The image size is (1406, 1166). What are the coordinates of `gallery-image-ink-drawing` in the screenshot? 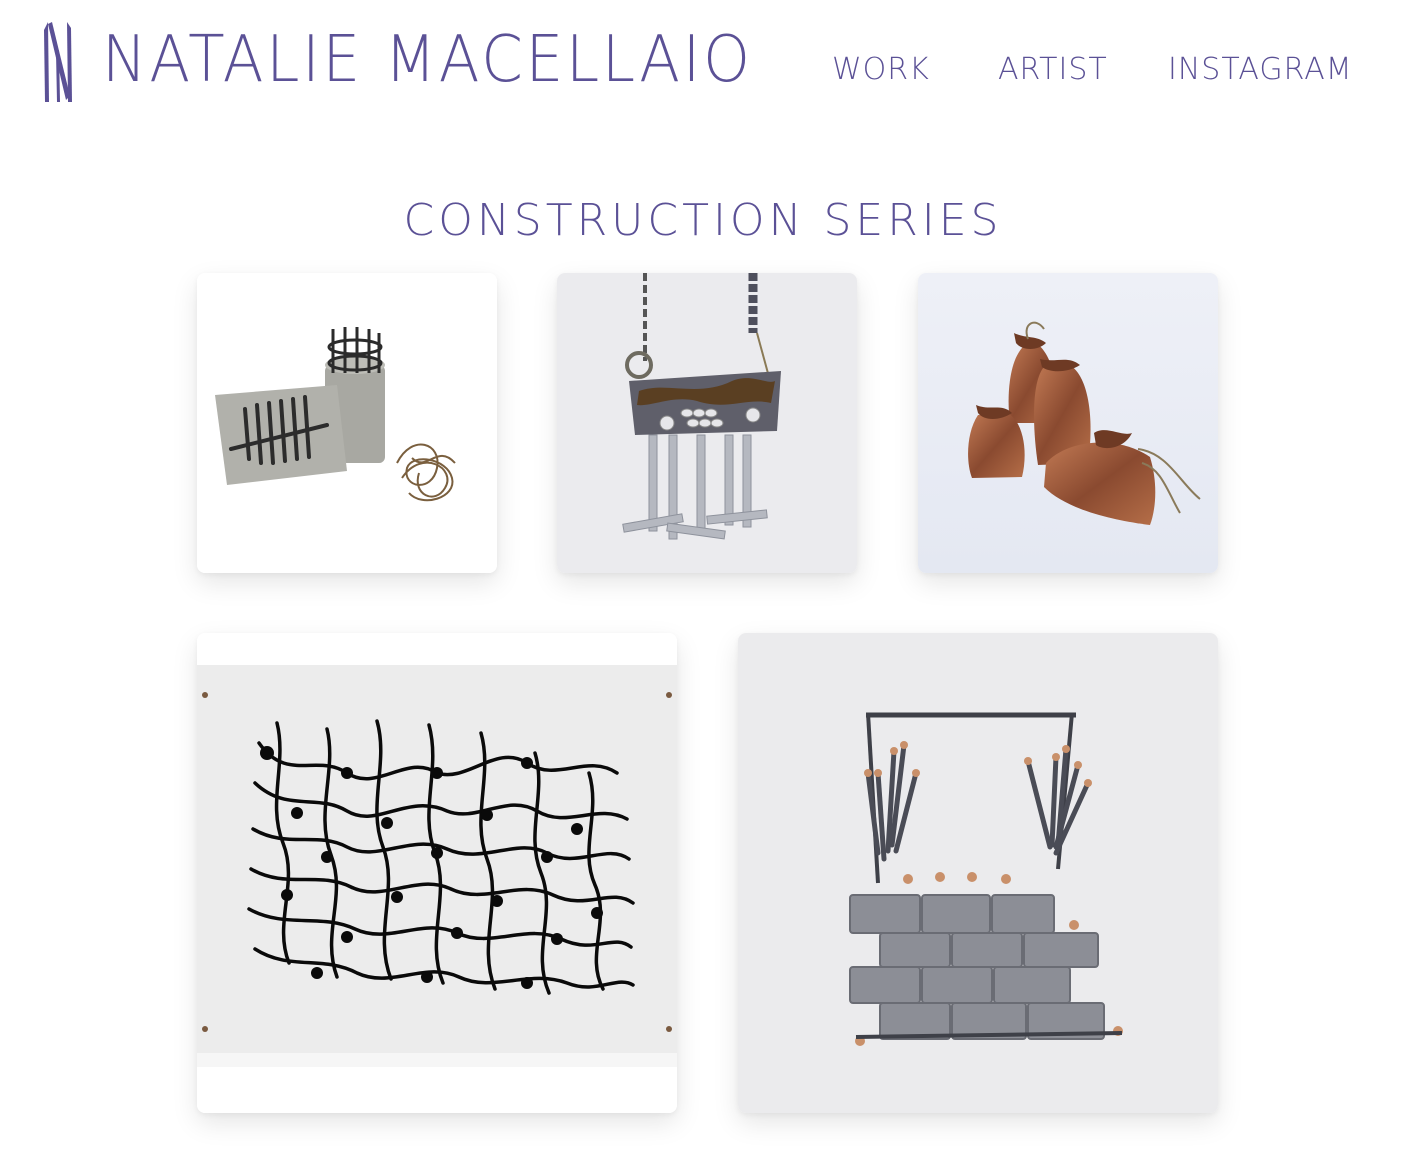 It's located at (437, 873).